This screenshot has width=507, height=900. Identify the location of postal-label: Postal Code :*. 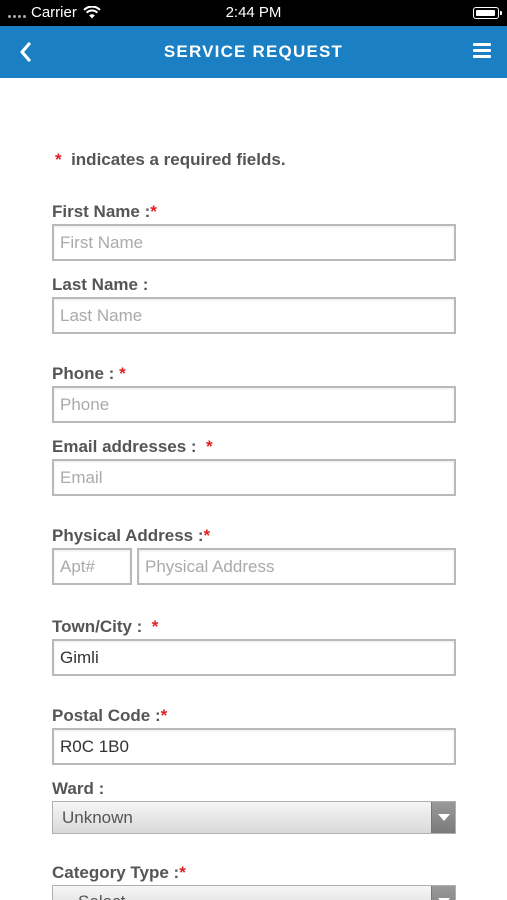
(109, 716).